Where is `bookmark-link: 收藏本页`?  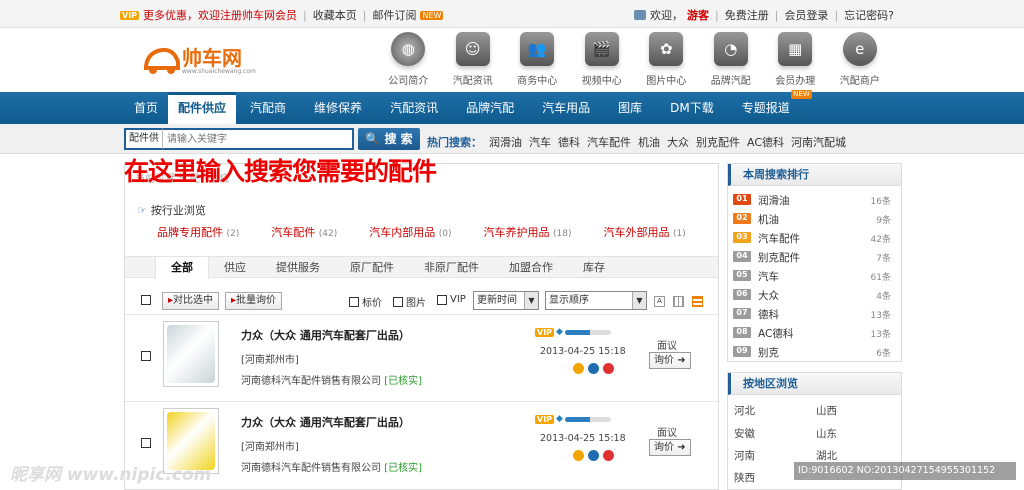 bookmark-link: 收藏本页 is located at coordinates (335, 15).